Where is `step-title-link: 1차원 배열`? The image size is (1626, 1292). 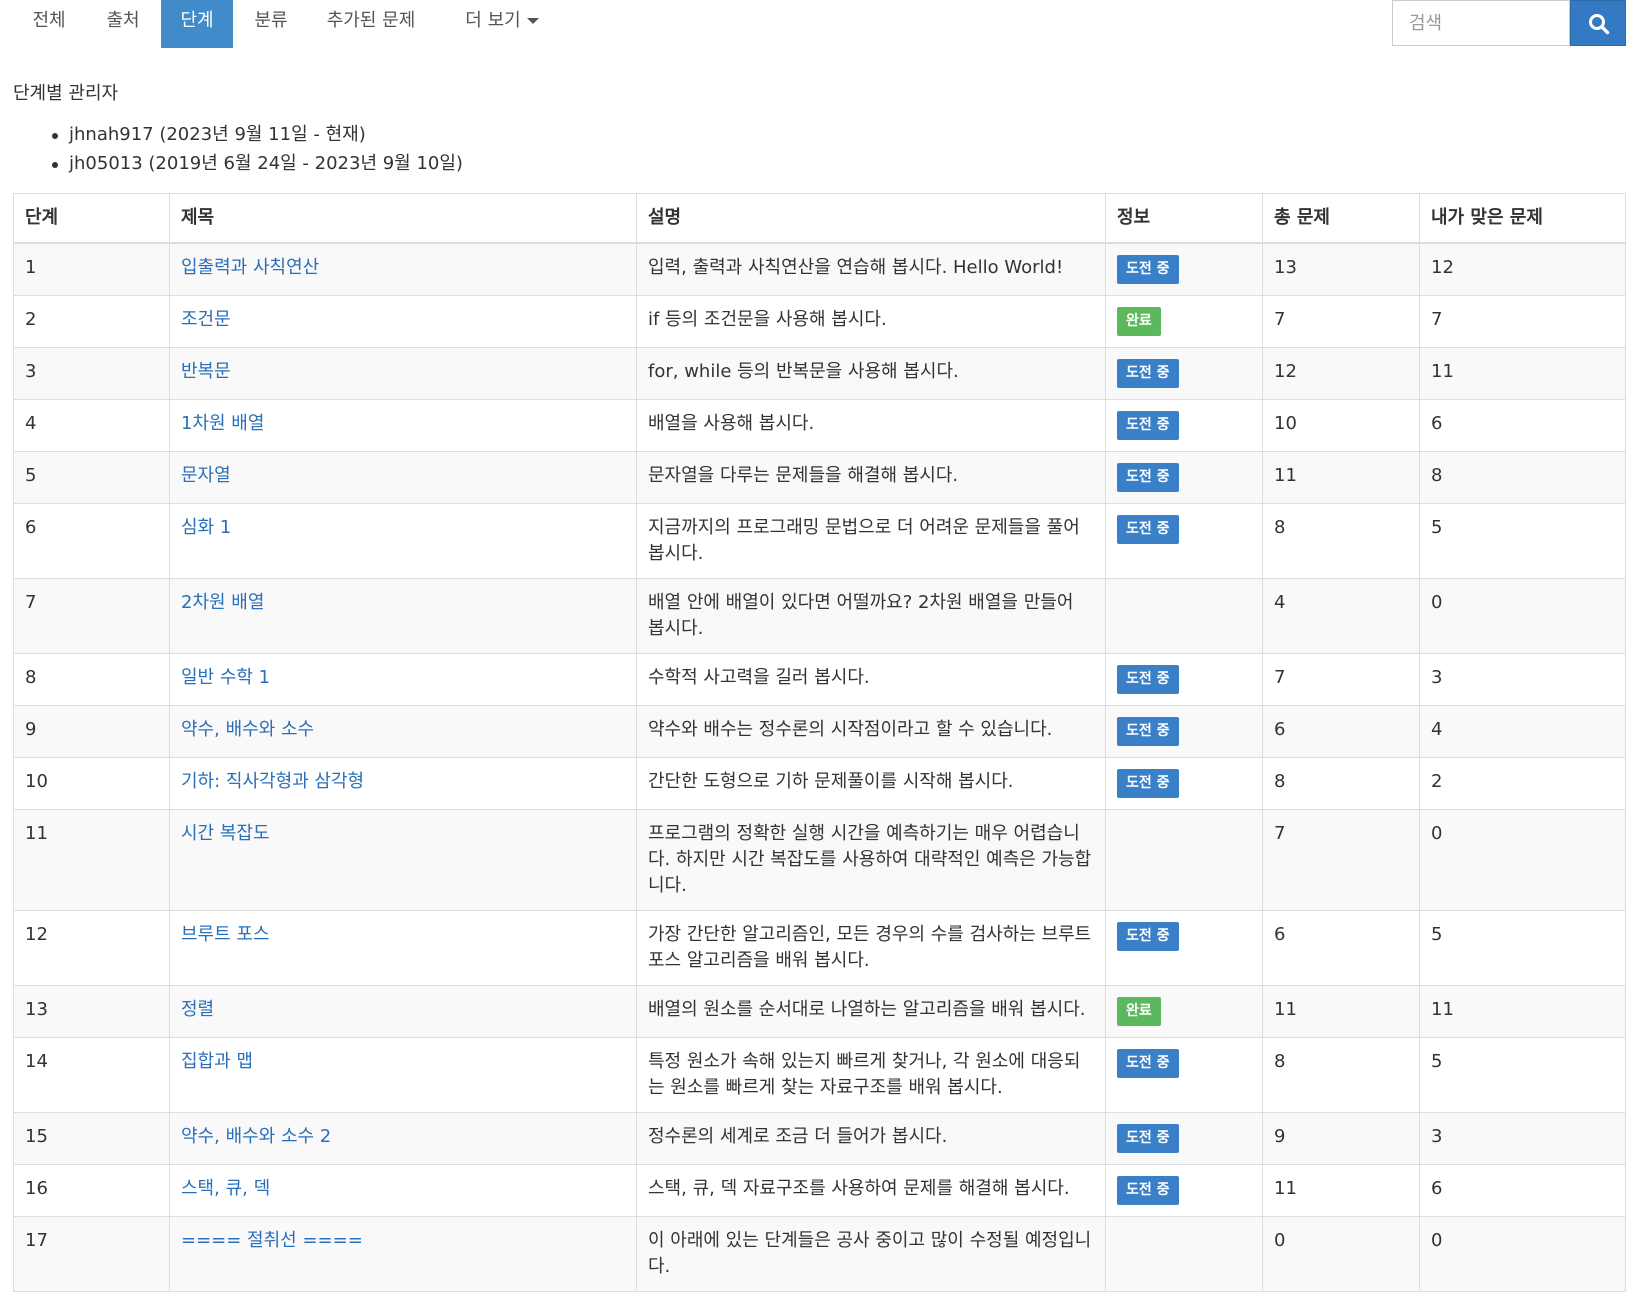 step-title-link: 1차원 배열 is located at coordinates (222, 423).